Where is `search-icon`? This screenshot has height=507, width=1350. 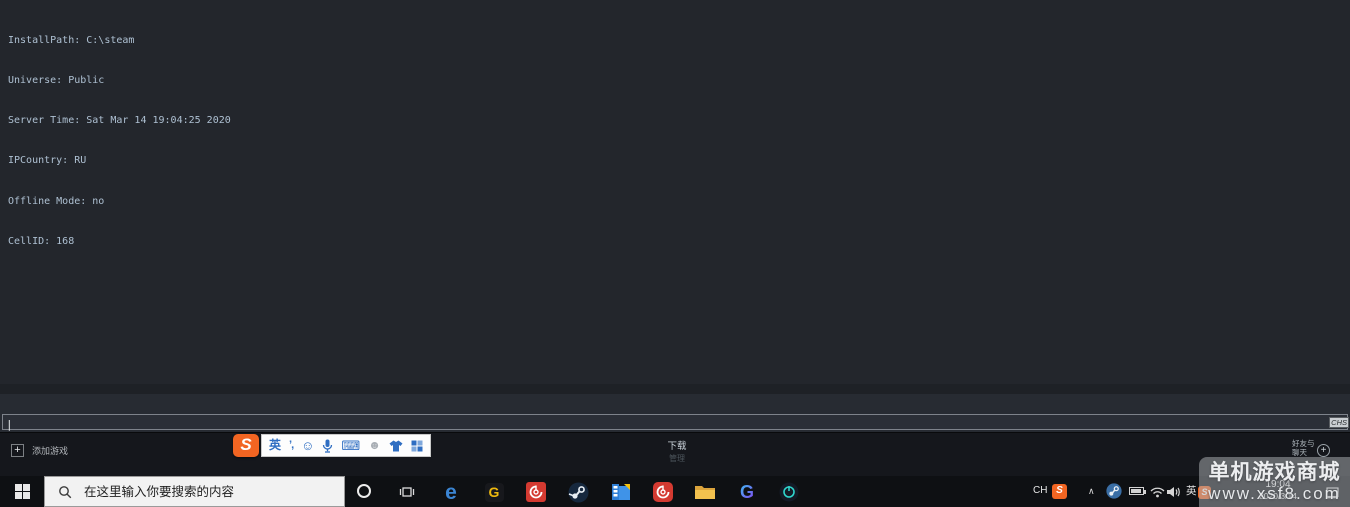 search-icon is located at coordinates (65, 491).